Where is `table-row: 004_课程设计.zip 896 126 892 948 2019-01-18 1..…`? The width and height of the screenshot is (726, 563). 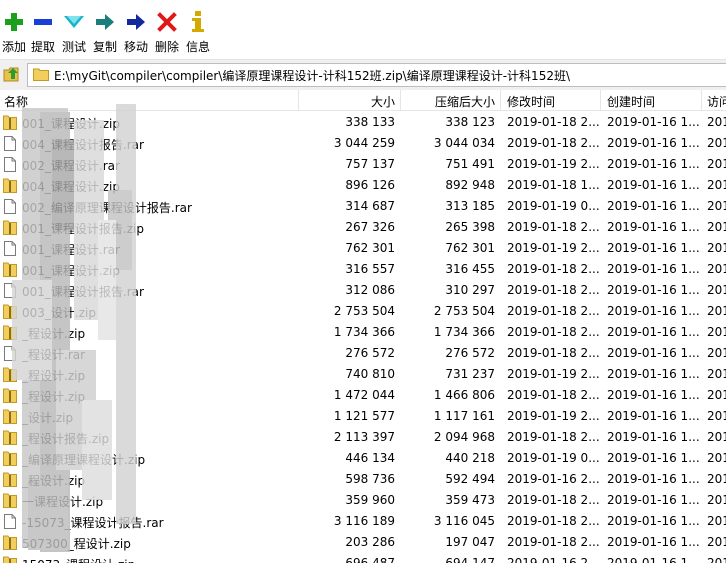 table-row: 004_课程设计.zip 896 126 892 948 2019-01-18 1..… is located at coordinates (363, 185).